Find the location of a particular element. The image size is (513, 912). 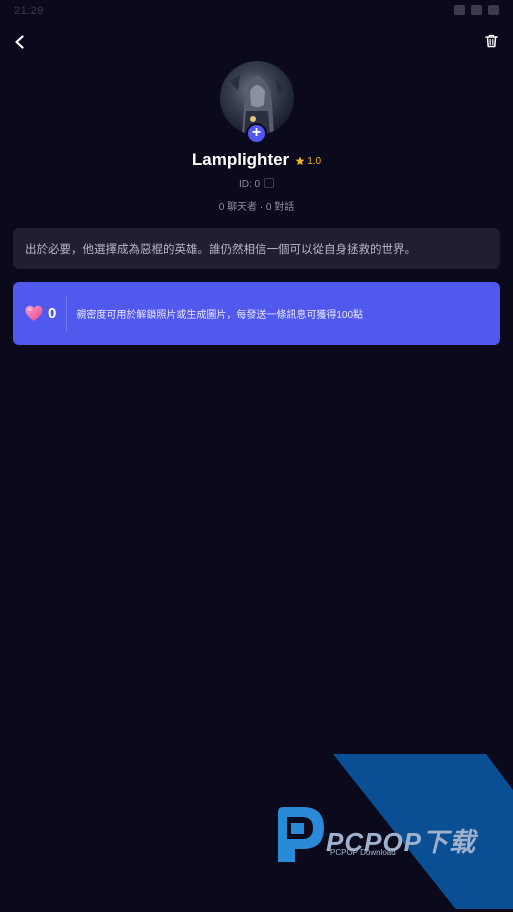

battery-icon is located at coordinates (493, 10).